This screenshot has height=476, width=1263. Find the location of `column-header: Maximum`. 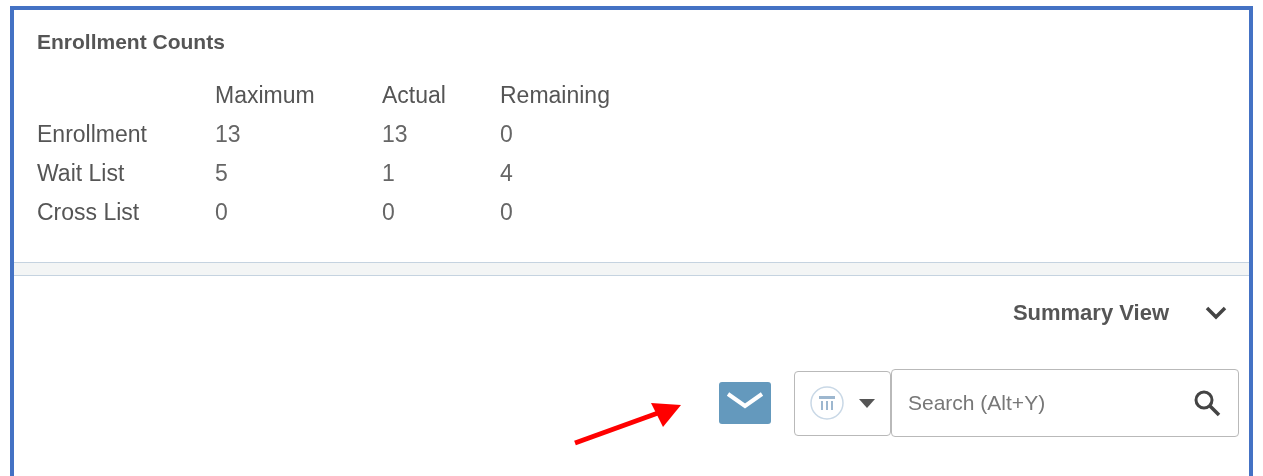

column-header: Maximum is located at coordinates (265, 95).